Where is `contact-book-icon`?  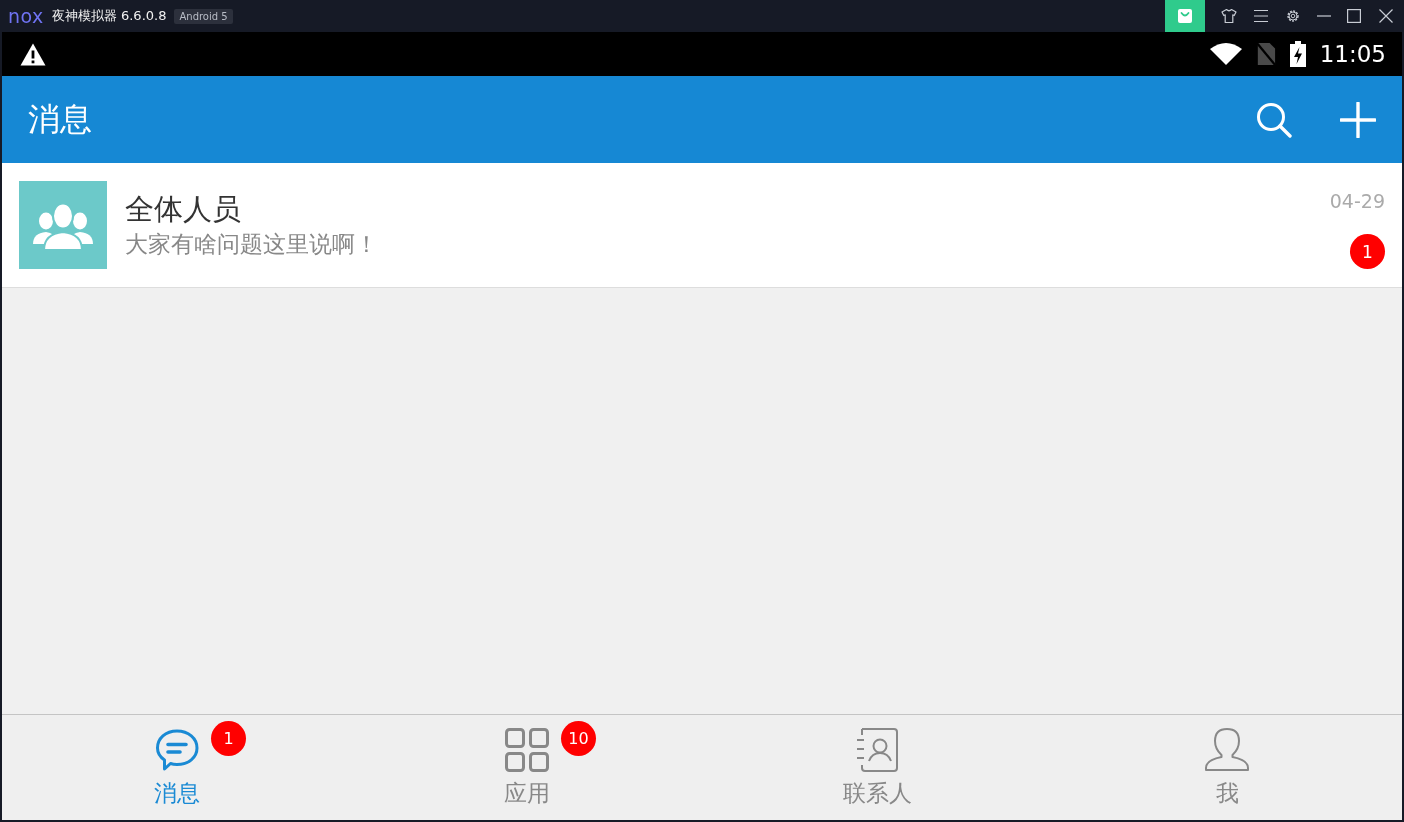 contact-book-icon is located at coordinates (877, 750).